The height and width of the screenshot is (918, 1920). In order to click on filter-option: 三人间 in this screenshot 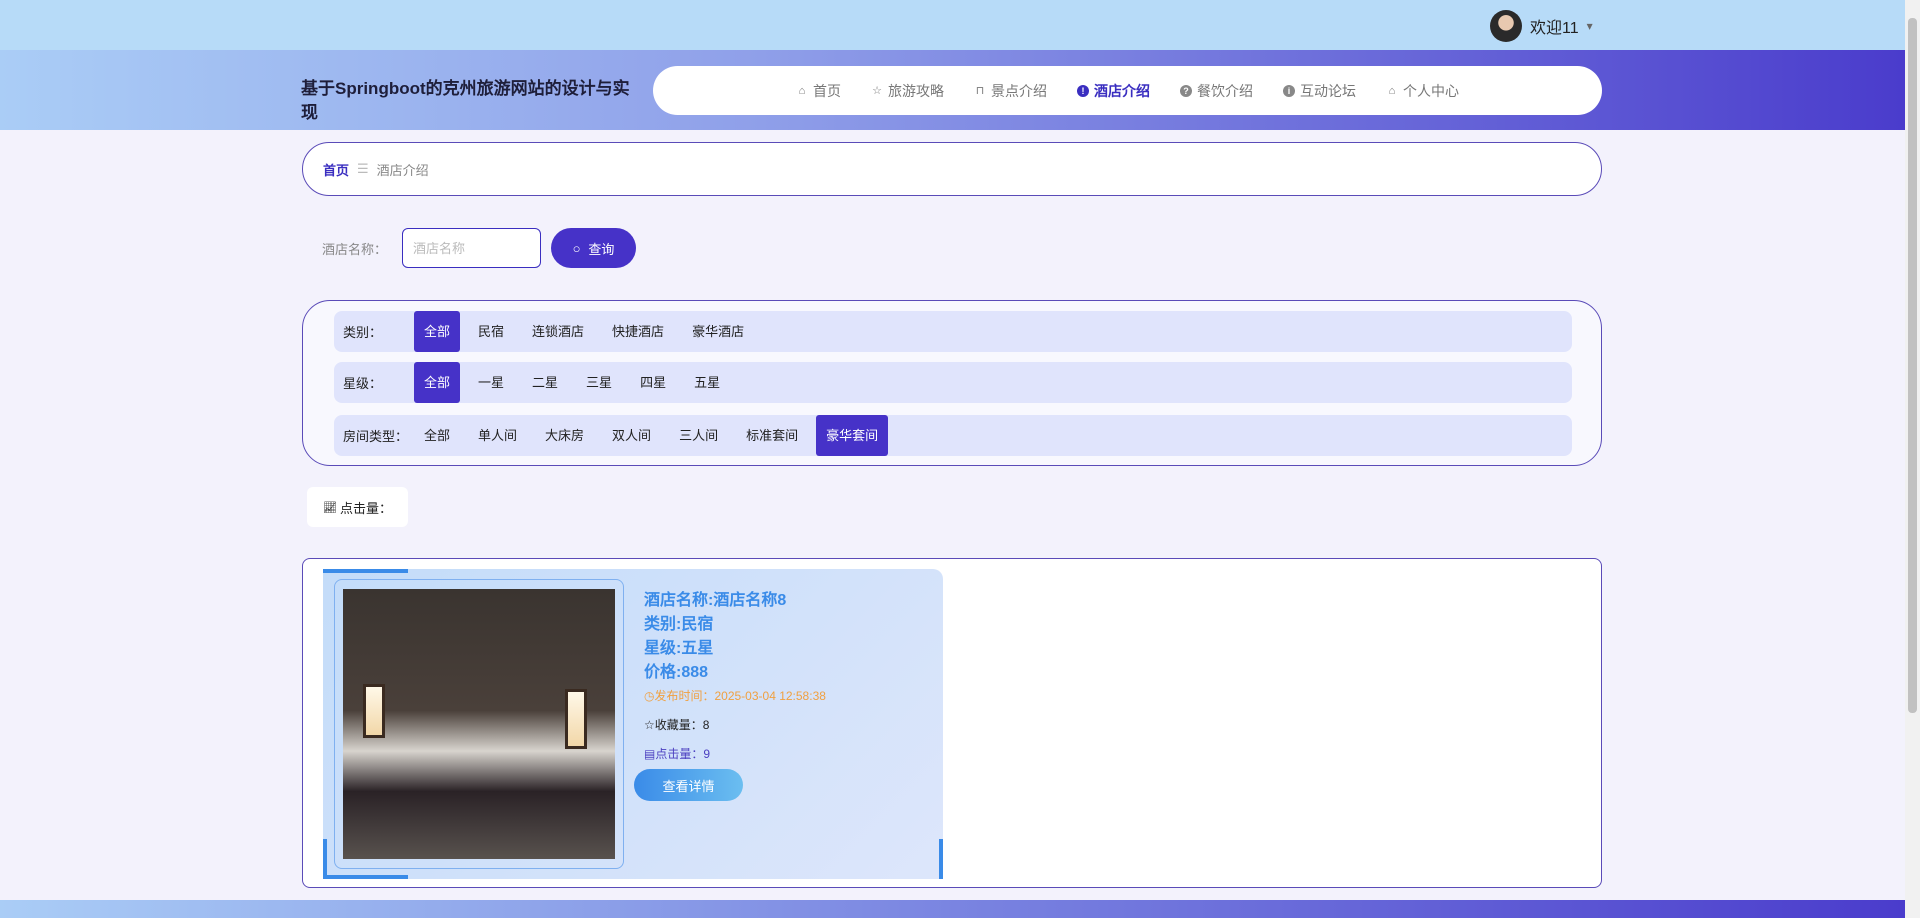, I will do `click(698, 435)`.